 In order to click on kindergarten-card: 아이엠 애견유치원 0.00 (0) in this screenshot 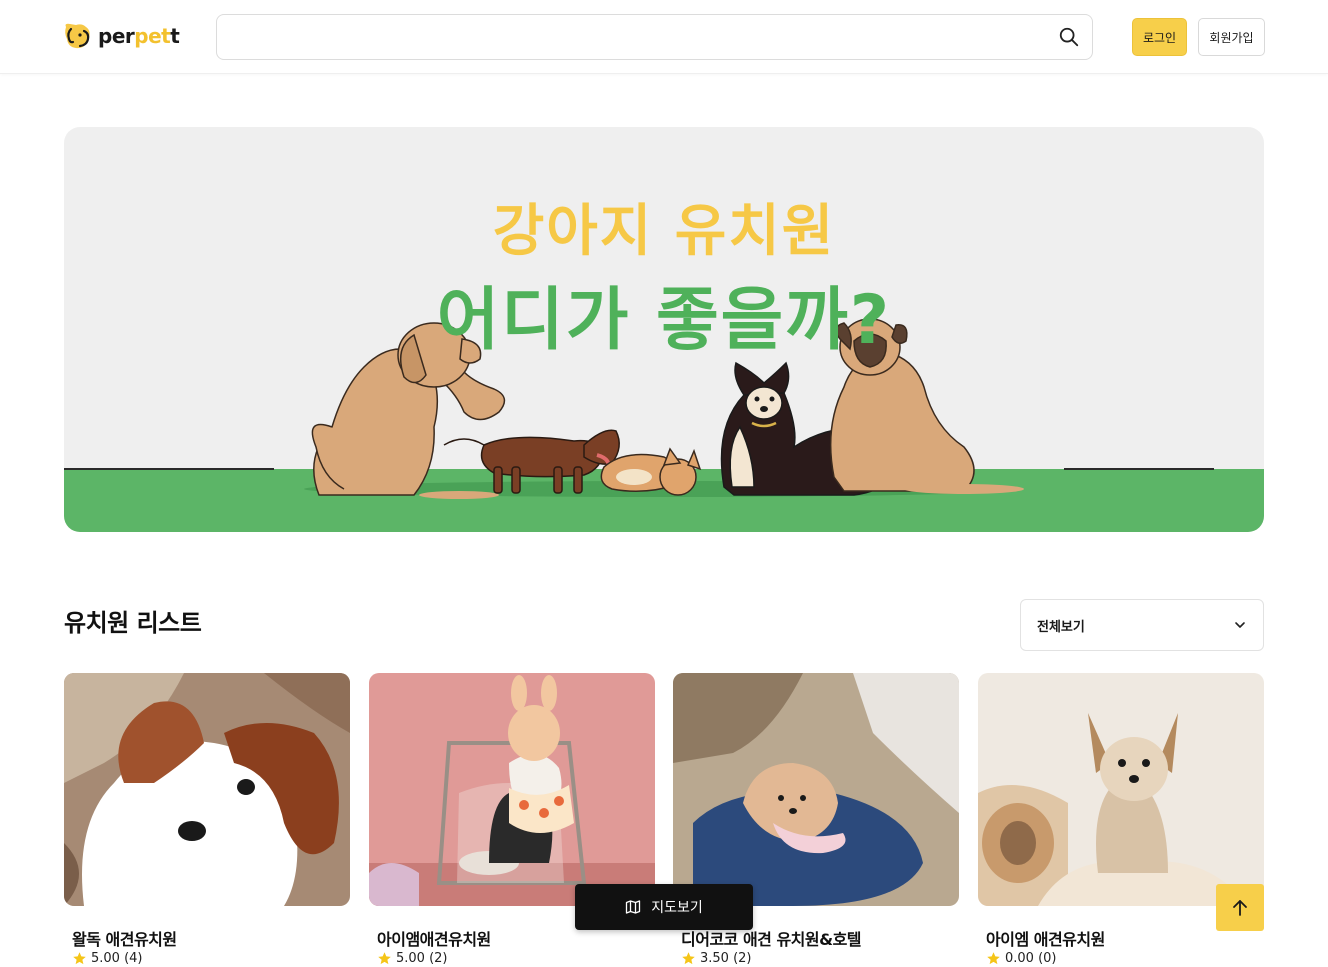, I will do `click(1121, 819)`.